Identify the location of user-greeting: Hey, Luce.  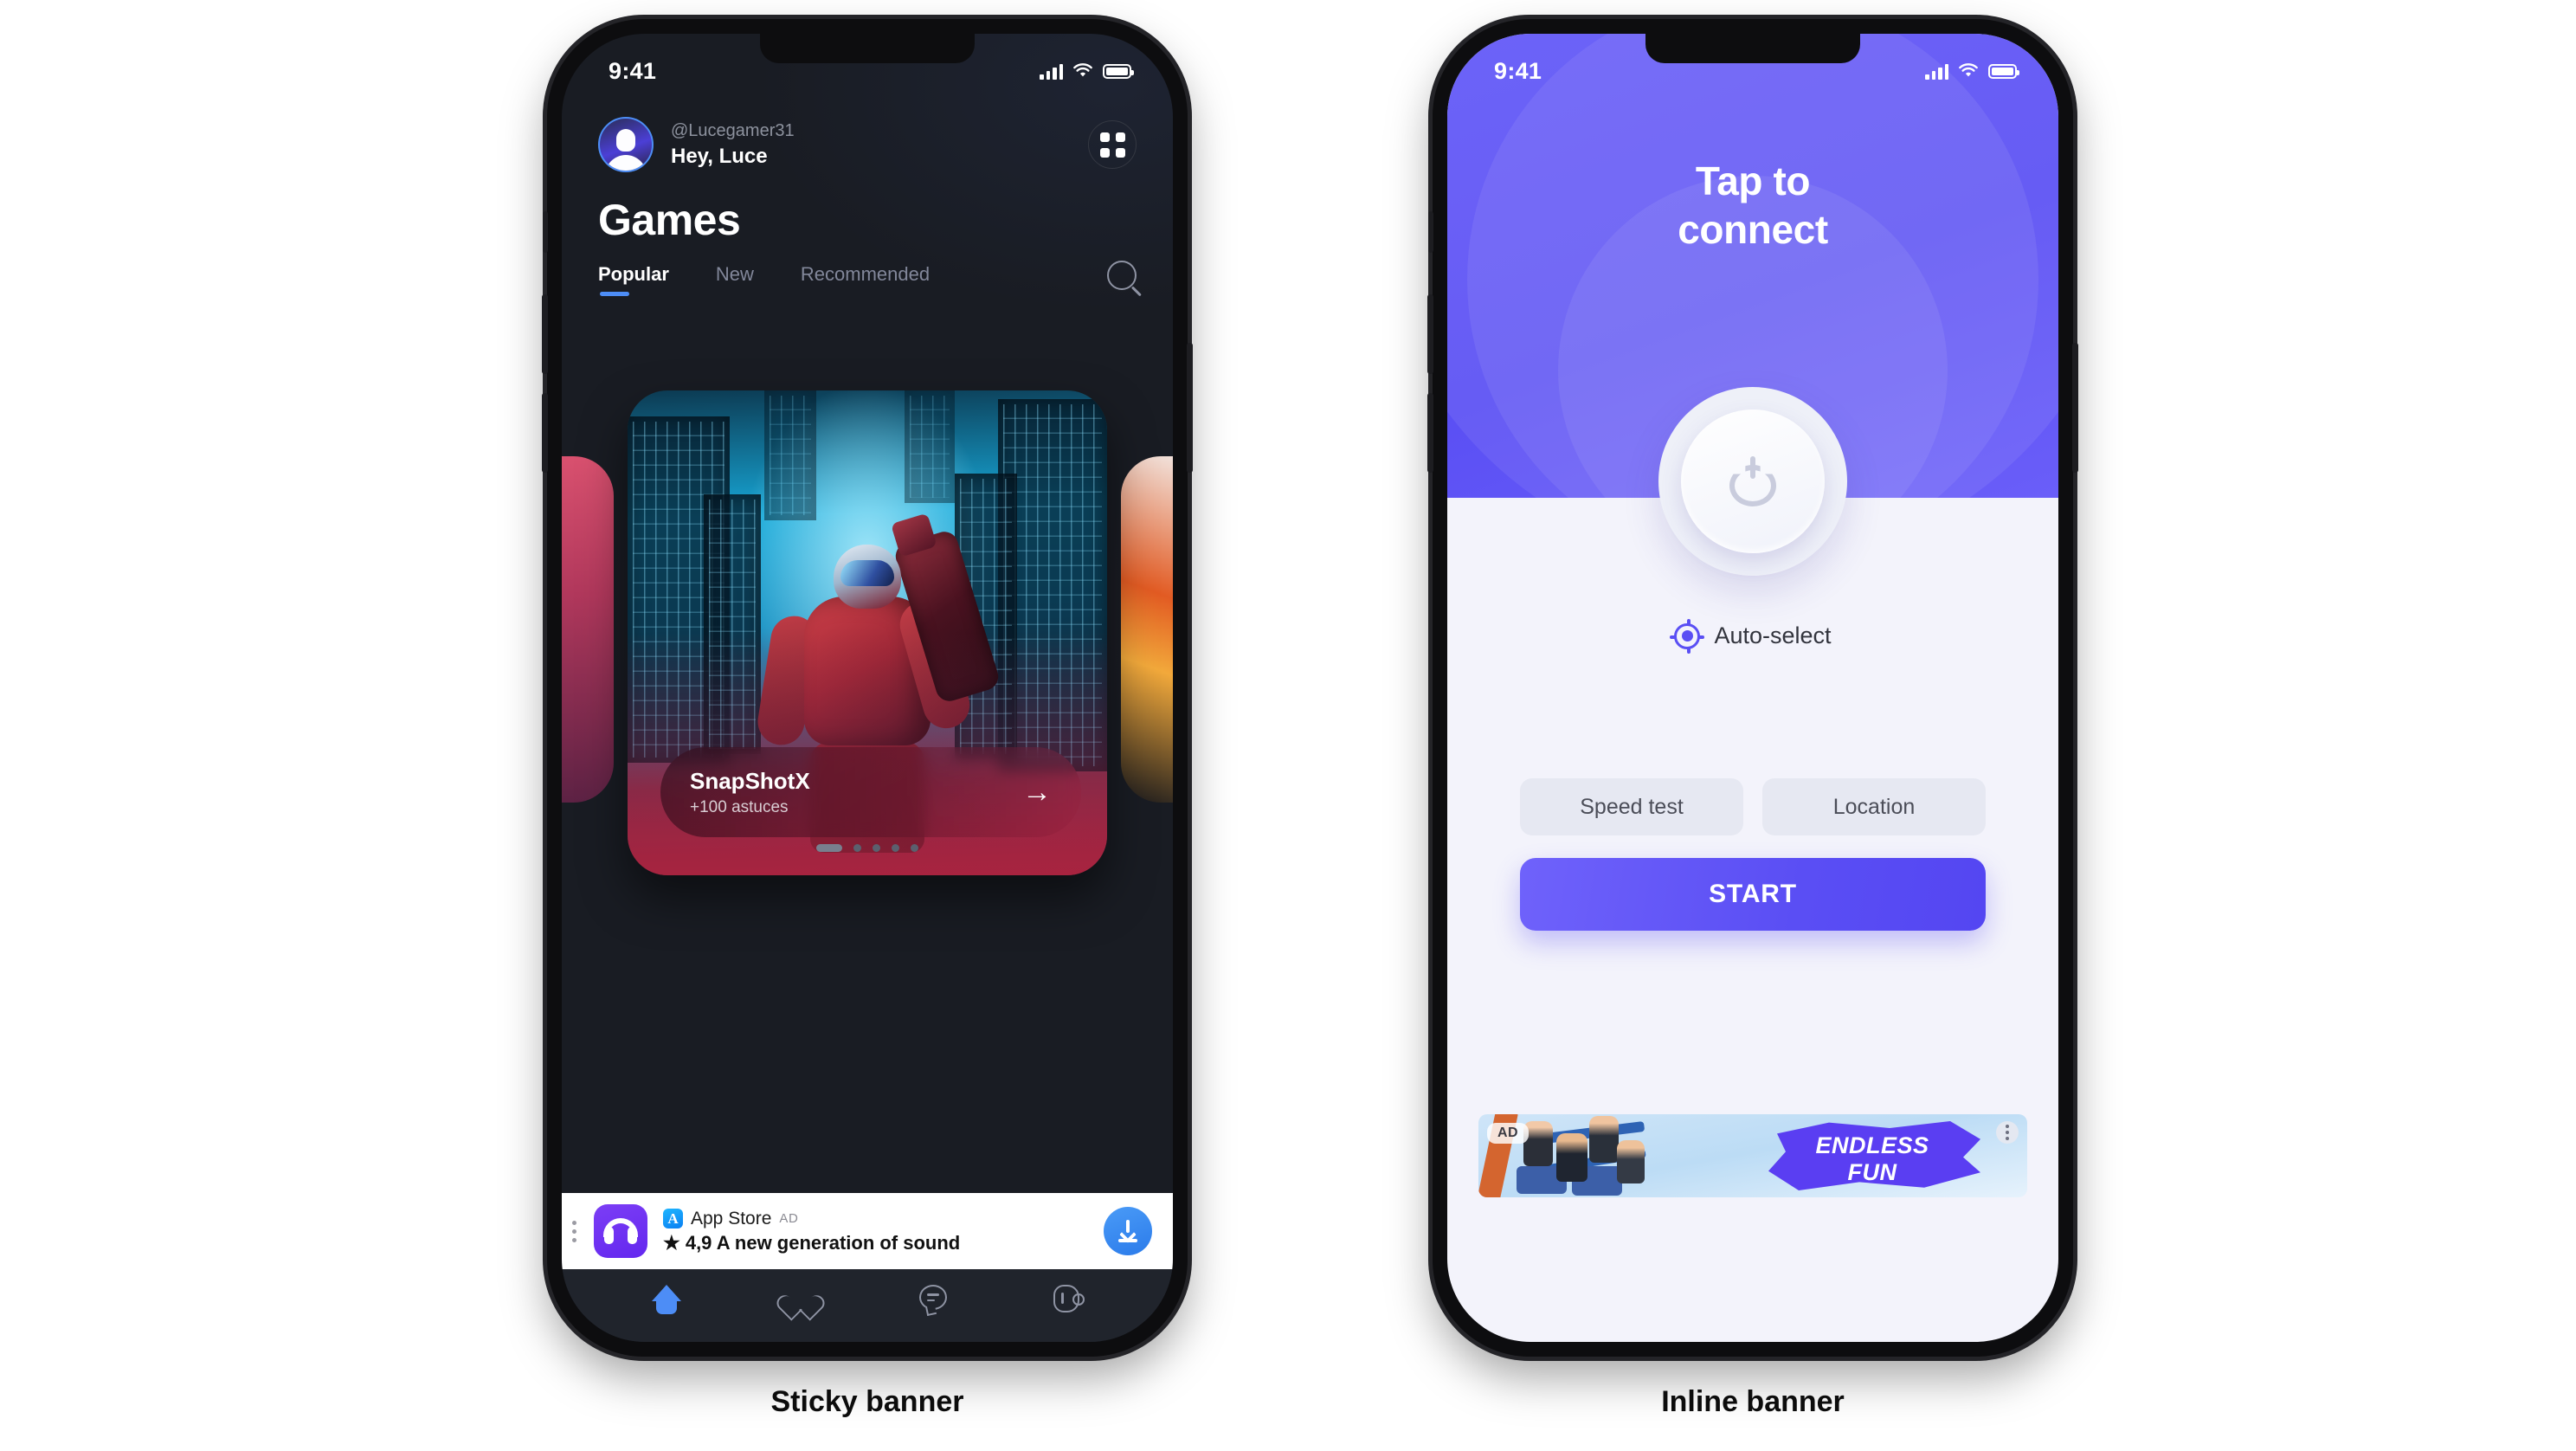
(719, 156).